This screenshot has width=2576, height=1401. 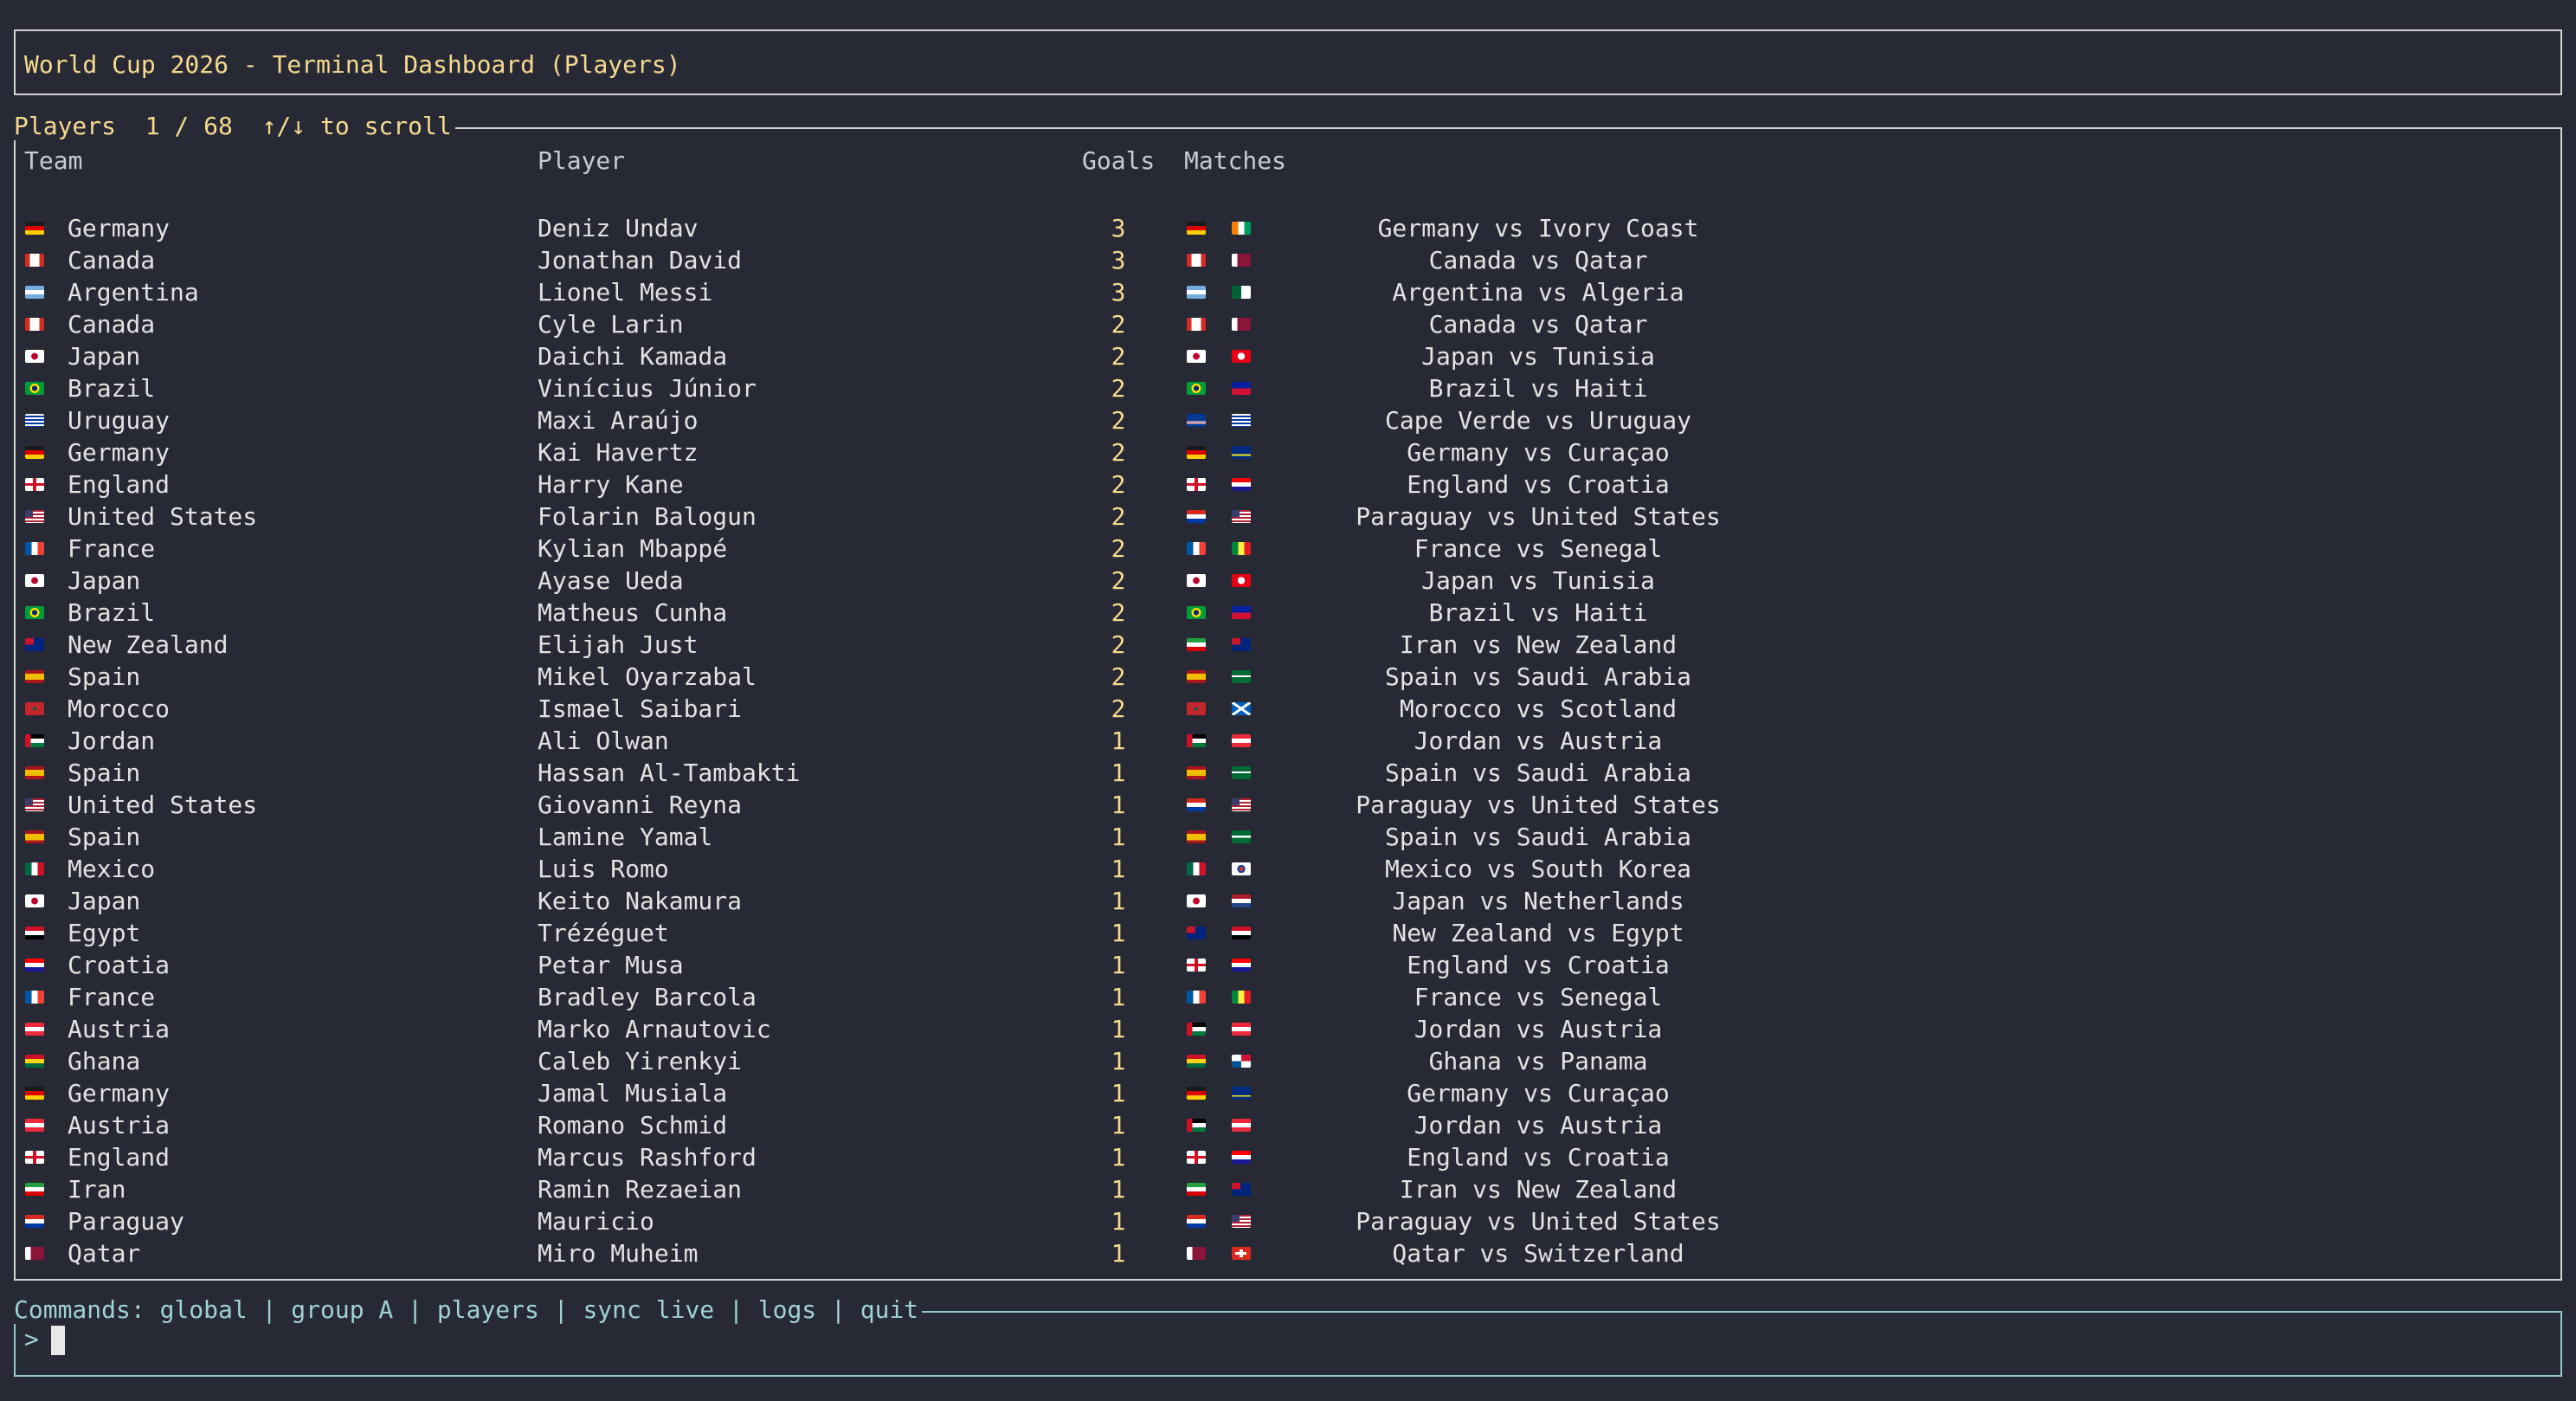 What do you see at coordinates (1241, 292) in the screenshot?
I see `algeria-flag-icon` at bounding box center [1241, 292].